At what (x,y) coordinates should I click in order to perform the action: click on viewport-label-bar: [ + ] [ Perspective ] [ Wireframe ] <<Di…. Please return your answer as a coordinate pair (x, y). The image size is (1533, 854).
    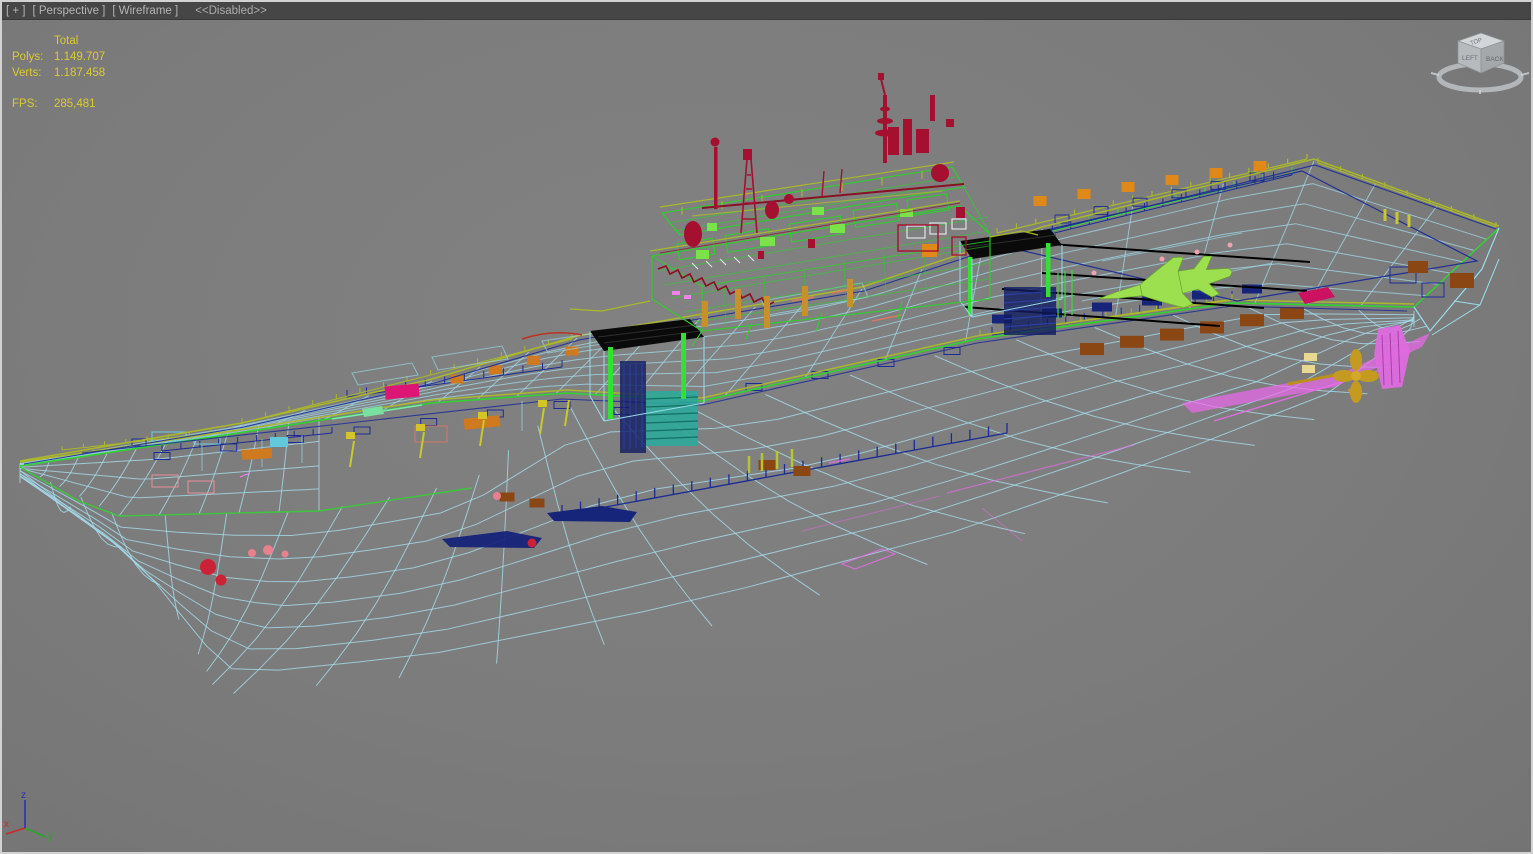
    Looking at the image, I should click on (766, 11).